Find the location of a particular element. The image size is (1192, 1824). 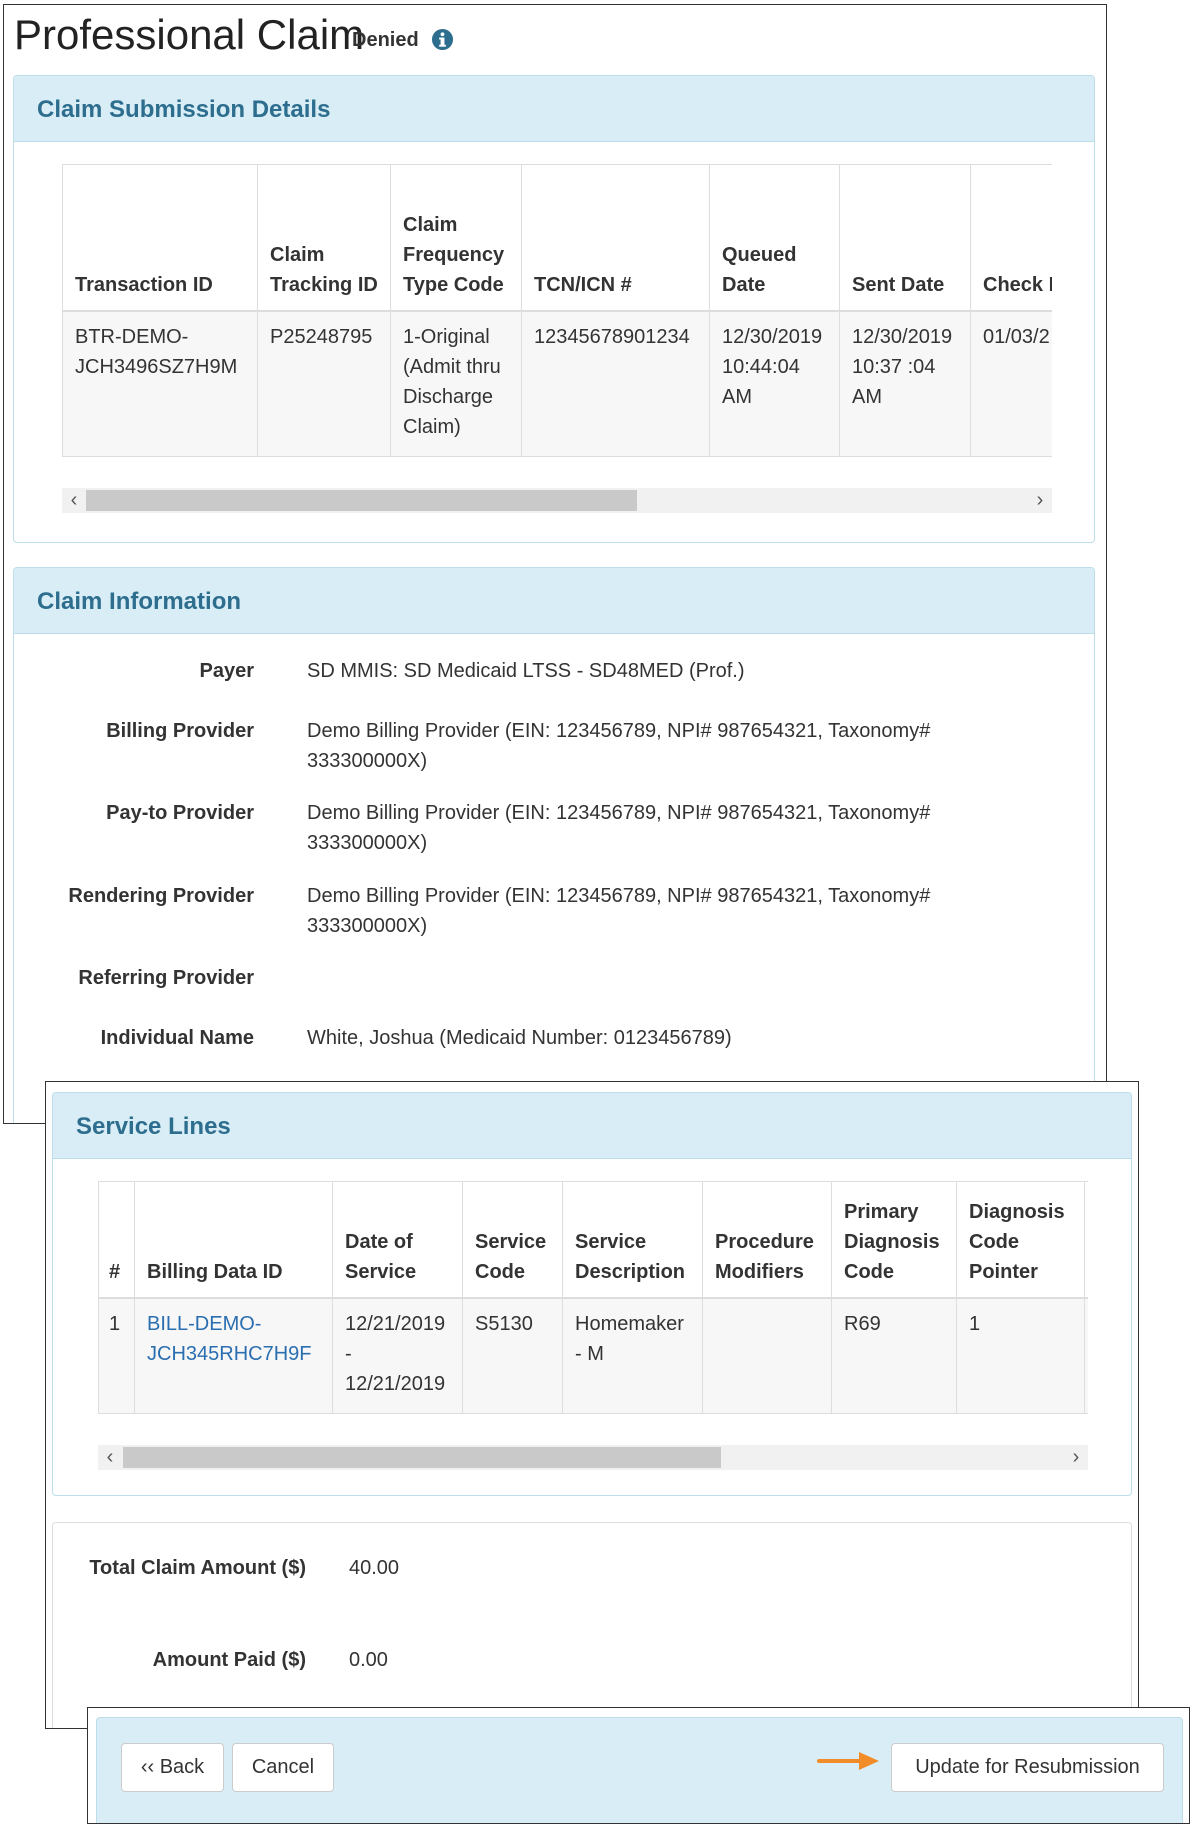

column-header-procedure-modifiers: Procedure Modifiers is located at coordinates (767, 1240).